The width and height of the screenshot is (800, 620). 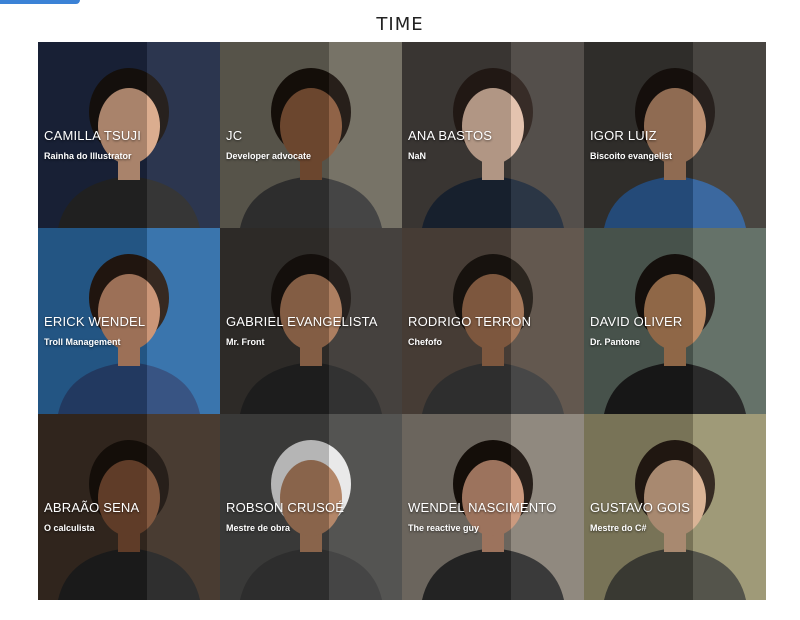 I want to click on team-member-card: DAVID OLIVER Dr. Pantone, so click(x=675, y=321).